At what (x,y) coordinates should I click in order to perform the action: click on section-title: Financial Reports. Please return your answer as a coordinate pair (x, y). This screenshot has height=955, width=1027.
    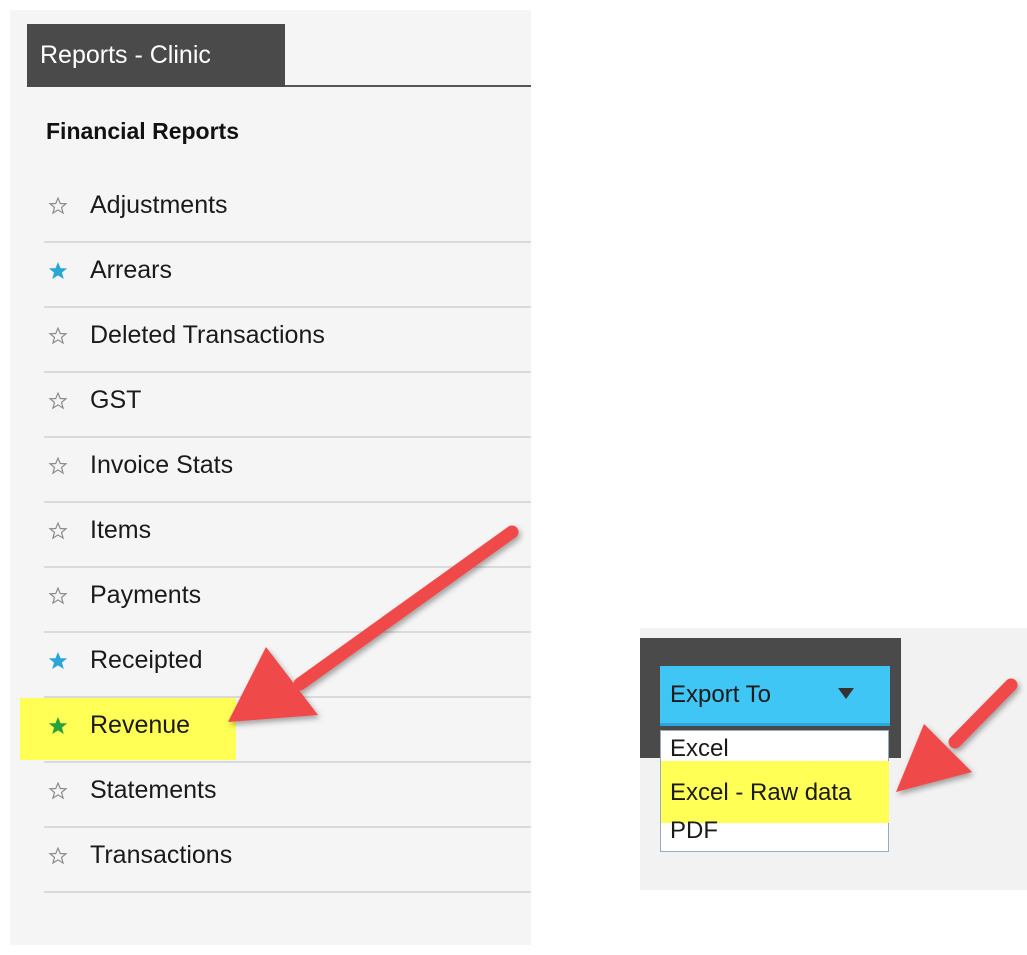
    Looking at the image, I should click on (142, 131).